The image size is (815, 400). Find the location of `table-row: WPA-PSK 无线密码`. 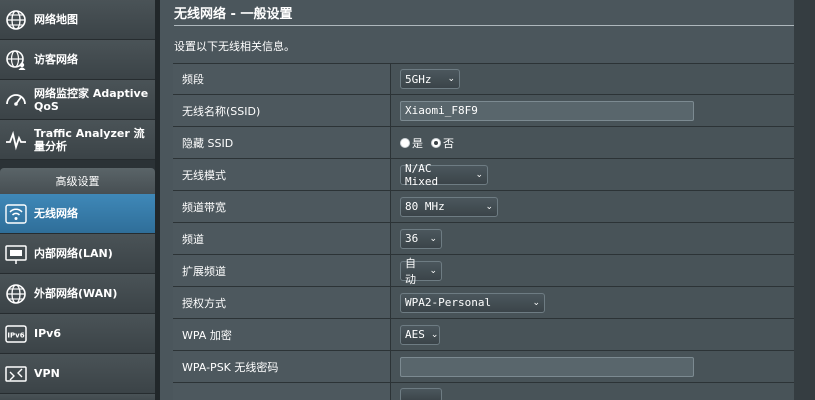

table-row: WPA-PSK 无线密码 is located at coordinates (483, 367).